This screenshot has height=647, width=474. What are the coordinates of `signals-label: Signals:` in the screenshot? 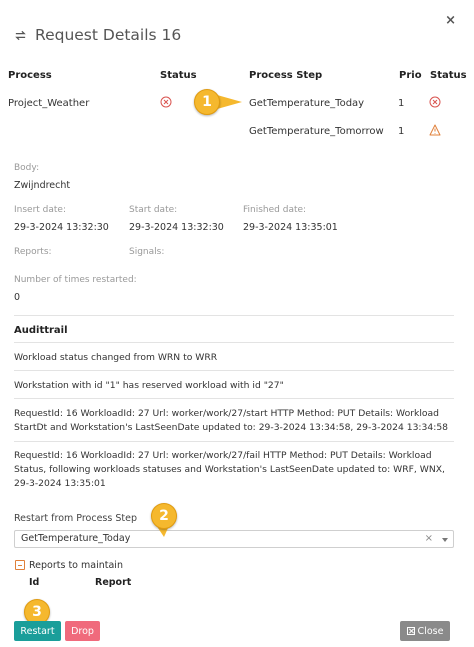 It's located at (147, 252).